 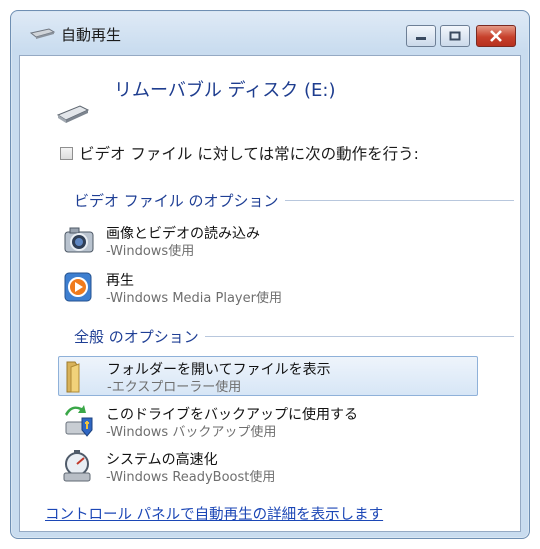 What do you see at coordinates (270, 33) in the screenshot?
I see `title-bar: 自動再生` at bounding box center [270, 33].